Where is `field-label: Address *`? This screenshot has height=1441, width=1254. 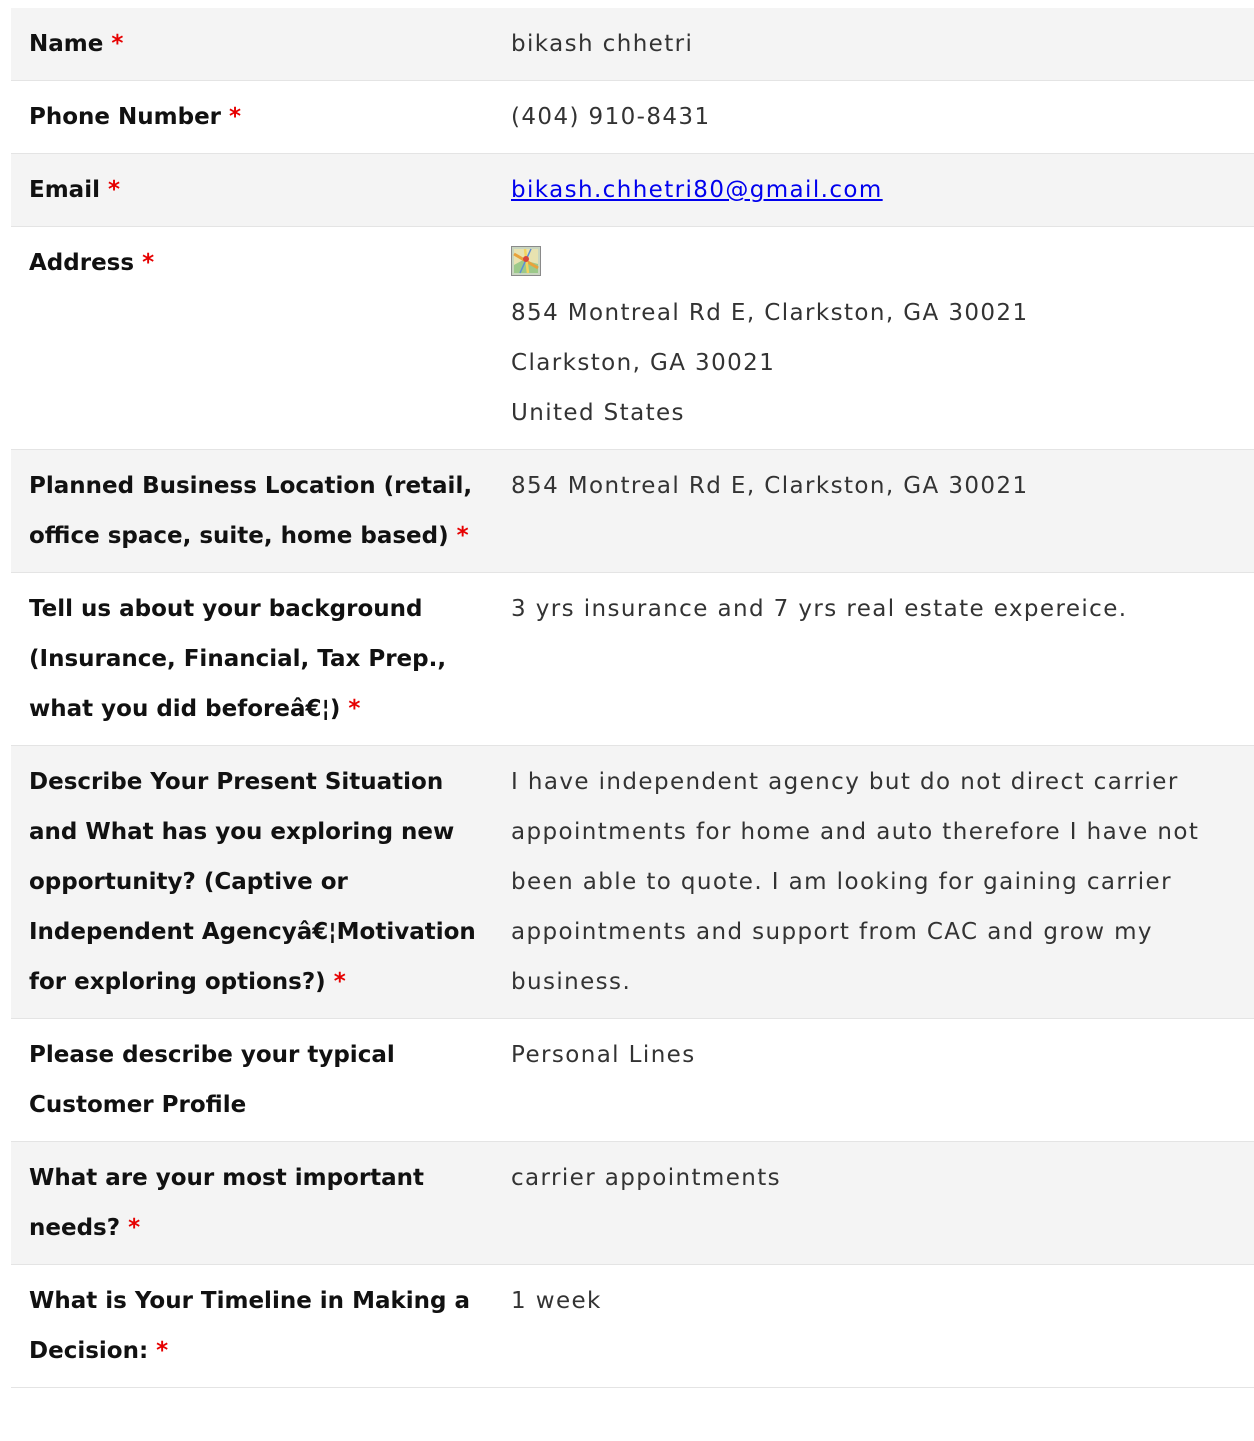 field-label: Address * is located at coordinates (252, 338).